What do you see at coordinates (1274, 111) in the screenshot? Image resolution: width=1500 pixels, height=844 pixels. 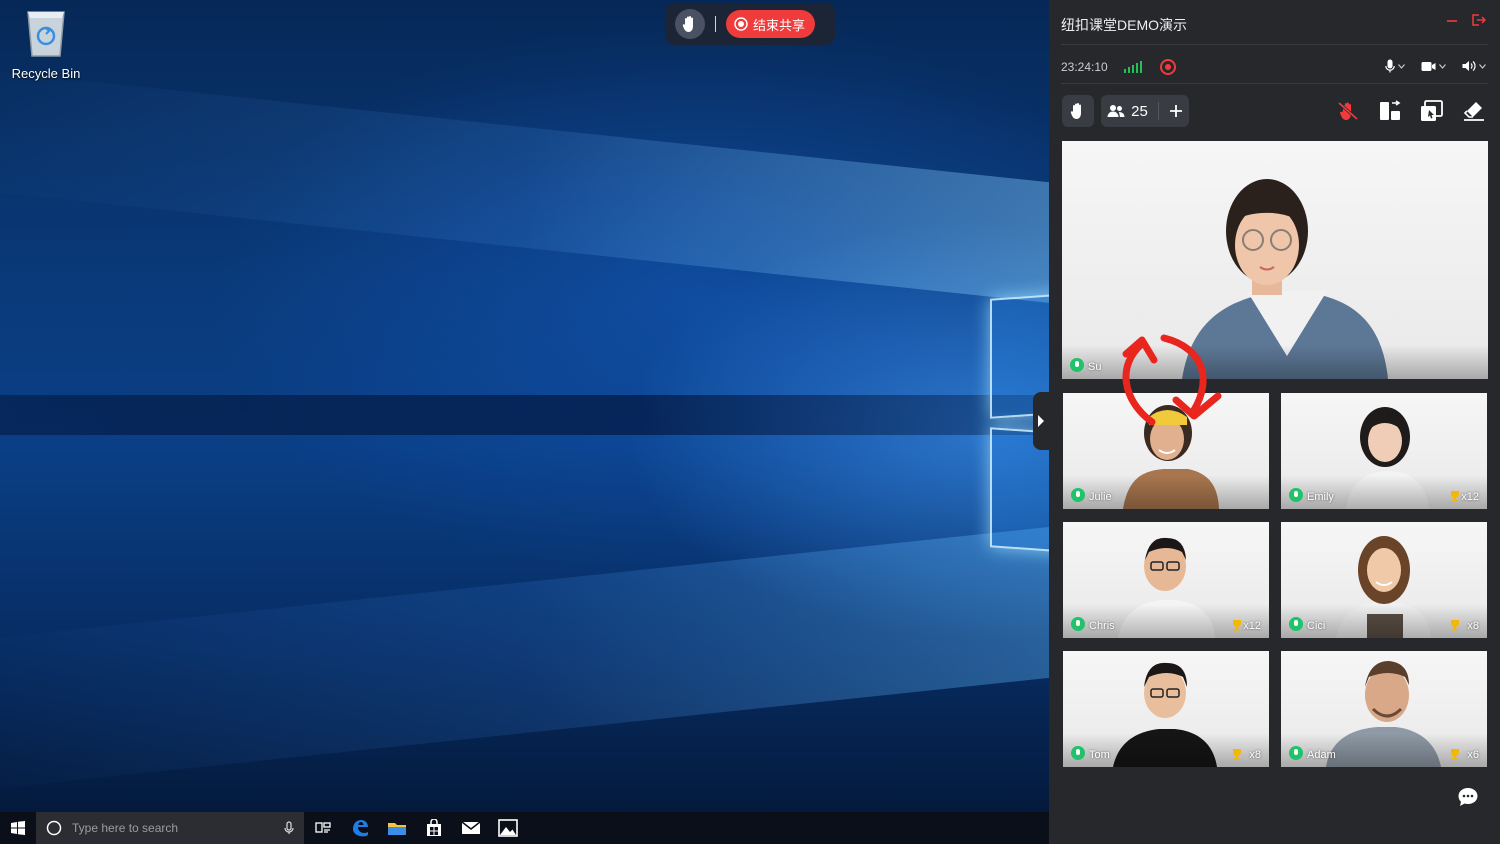 I see `classroom-toolbar: 25` at bounding box center [1274, 111].